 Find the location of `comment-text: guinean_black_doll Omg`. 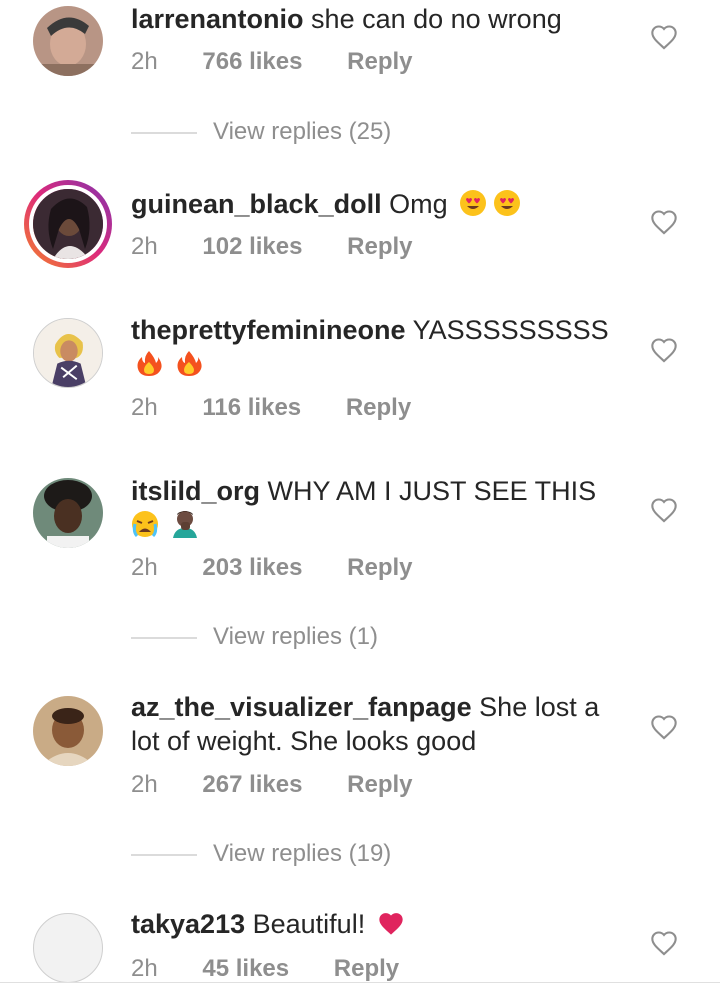

comment-text: guinean_black_doll Omg is located at coordinates (381, 204).